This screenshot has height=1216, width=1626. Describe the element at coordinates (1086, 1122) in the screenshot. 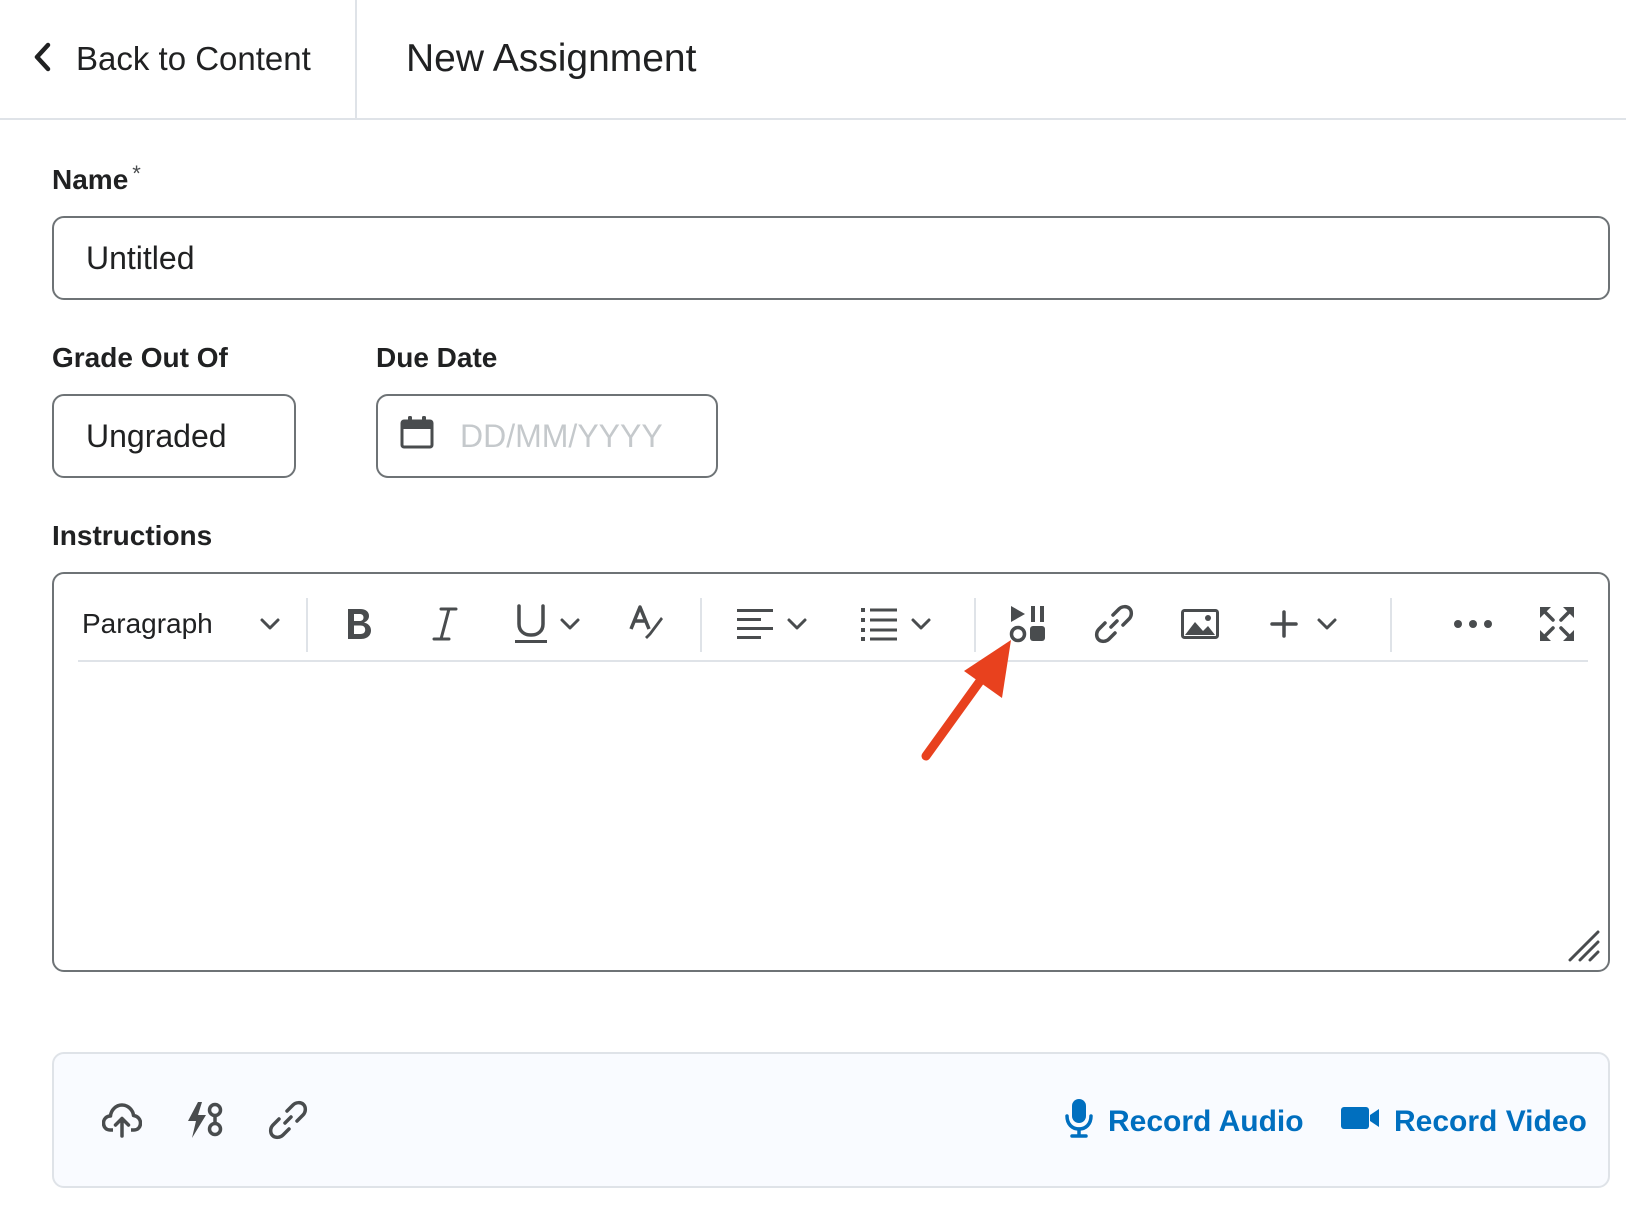

I see `microphone-icon` at that location.